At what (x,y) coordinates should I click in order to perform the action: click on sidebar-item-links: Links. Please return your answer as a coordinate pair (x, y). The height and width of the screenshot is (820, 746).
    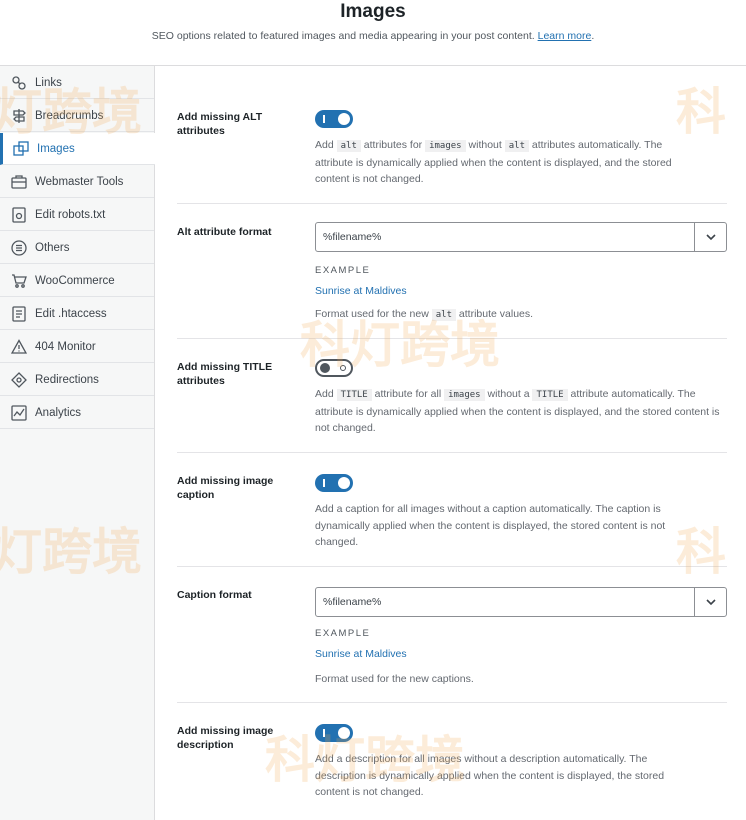
    Looking at the image, I should click on (77, 83).